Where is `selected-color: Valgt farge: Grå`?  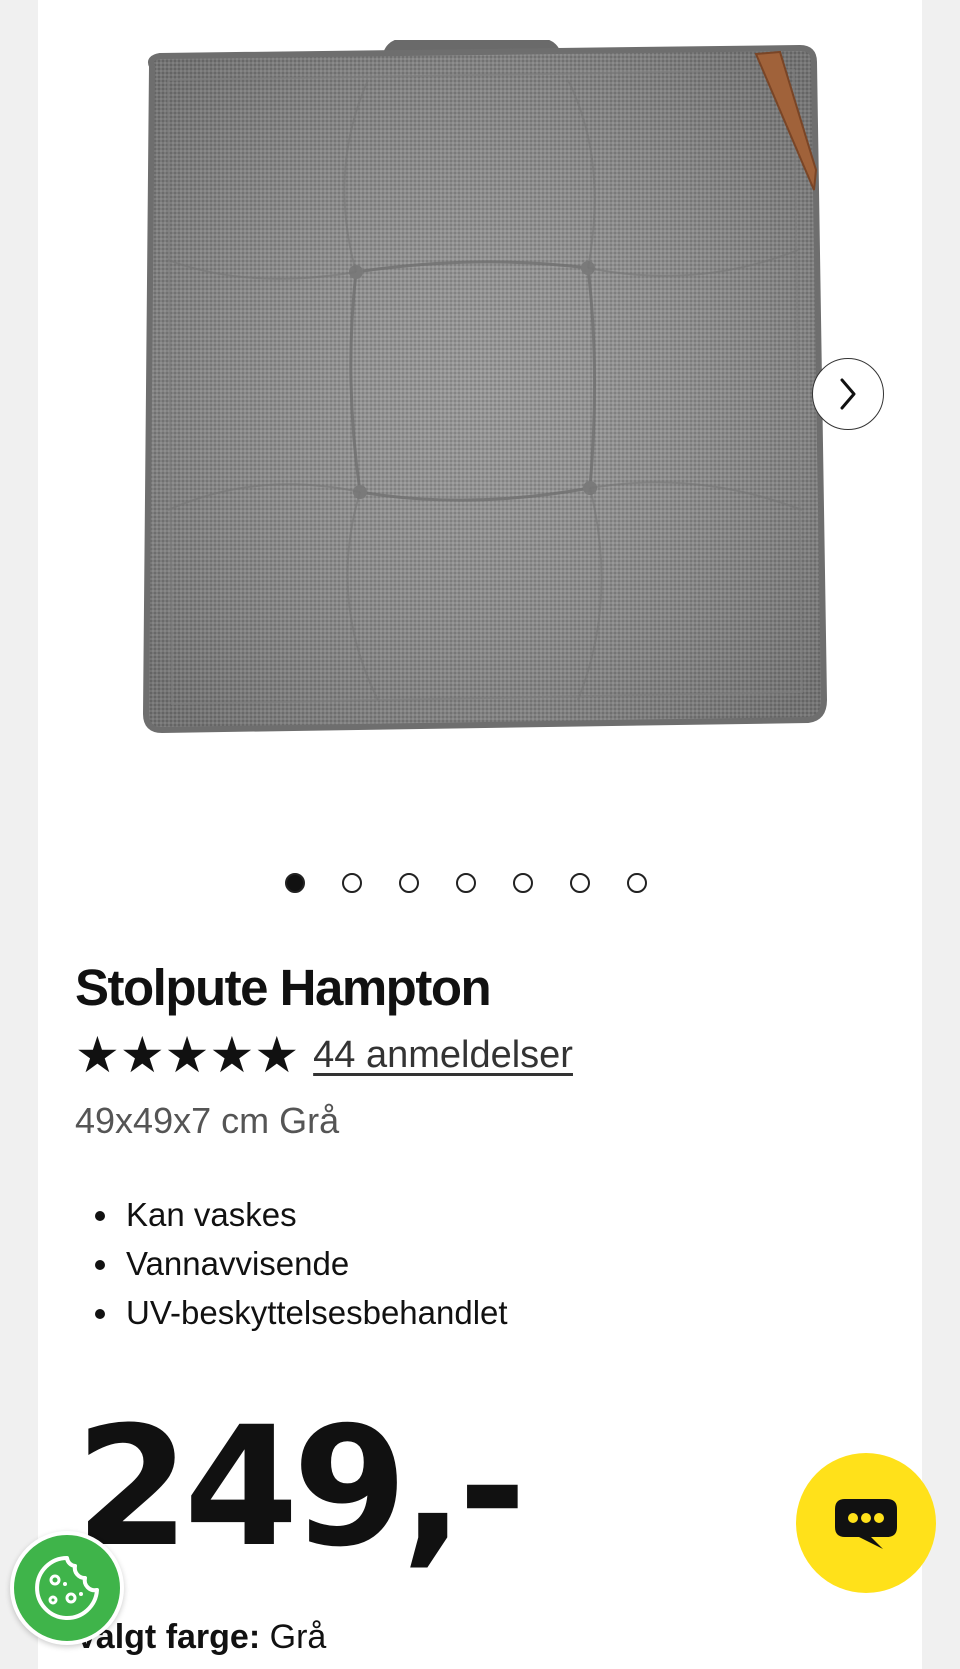 selected-color: Valgt farge: Grå is located at coordinates (200, 1637).